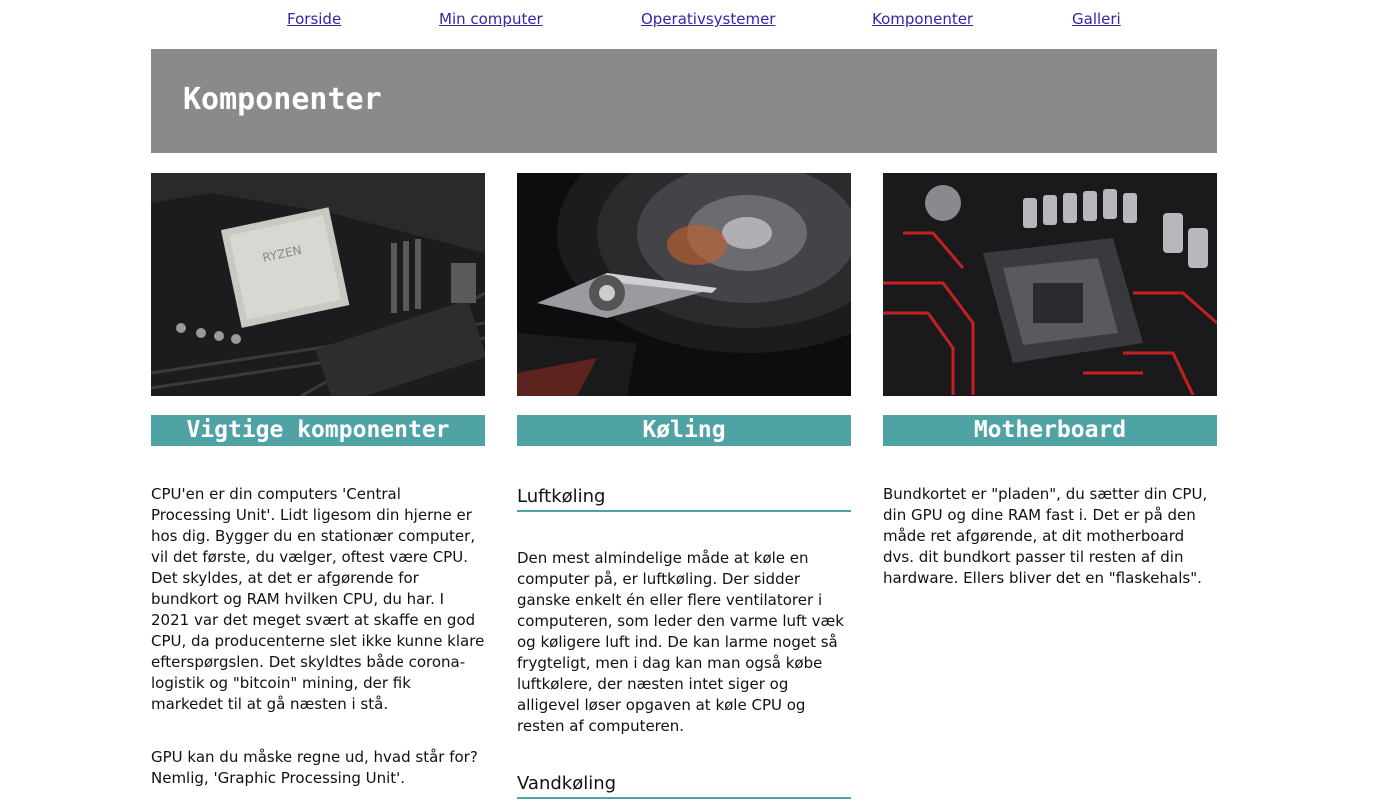 The image size is (1376, 803). Describe the element at coordinates (1050, 284) in the screenshot. I see `motherboard-socket-photo` at that location.